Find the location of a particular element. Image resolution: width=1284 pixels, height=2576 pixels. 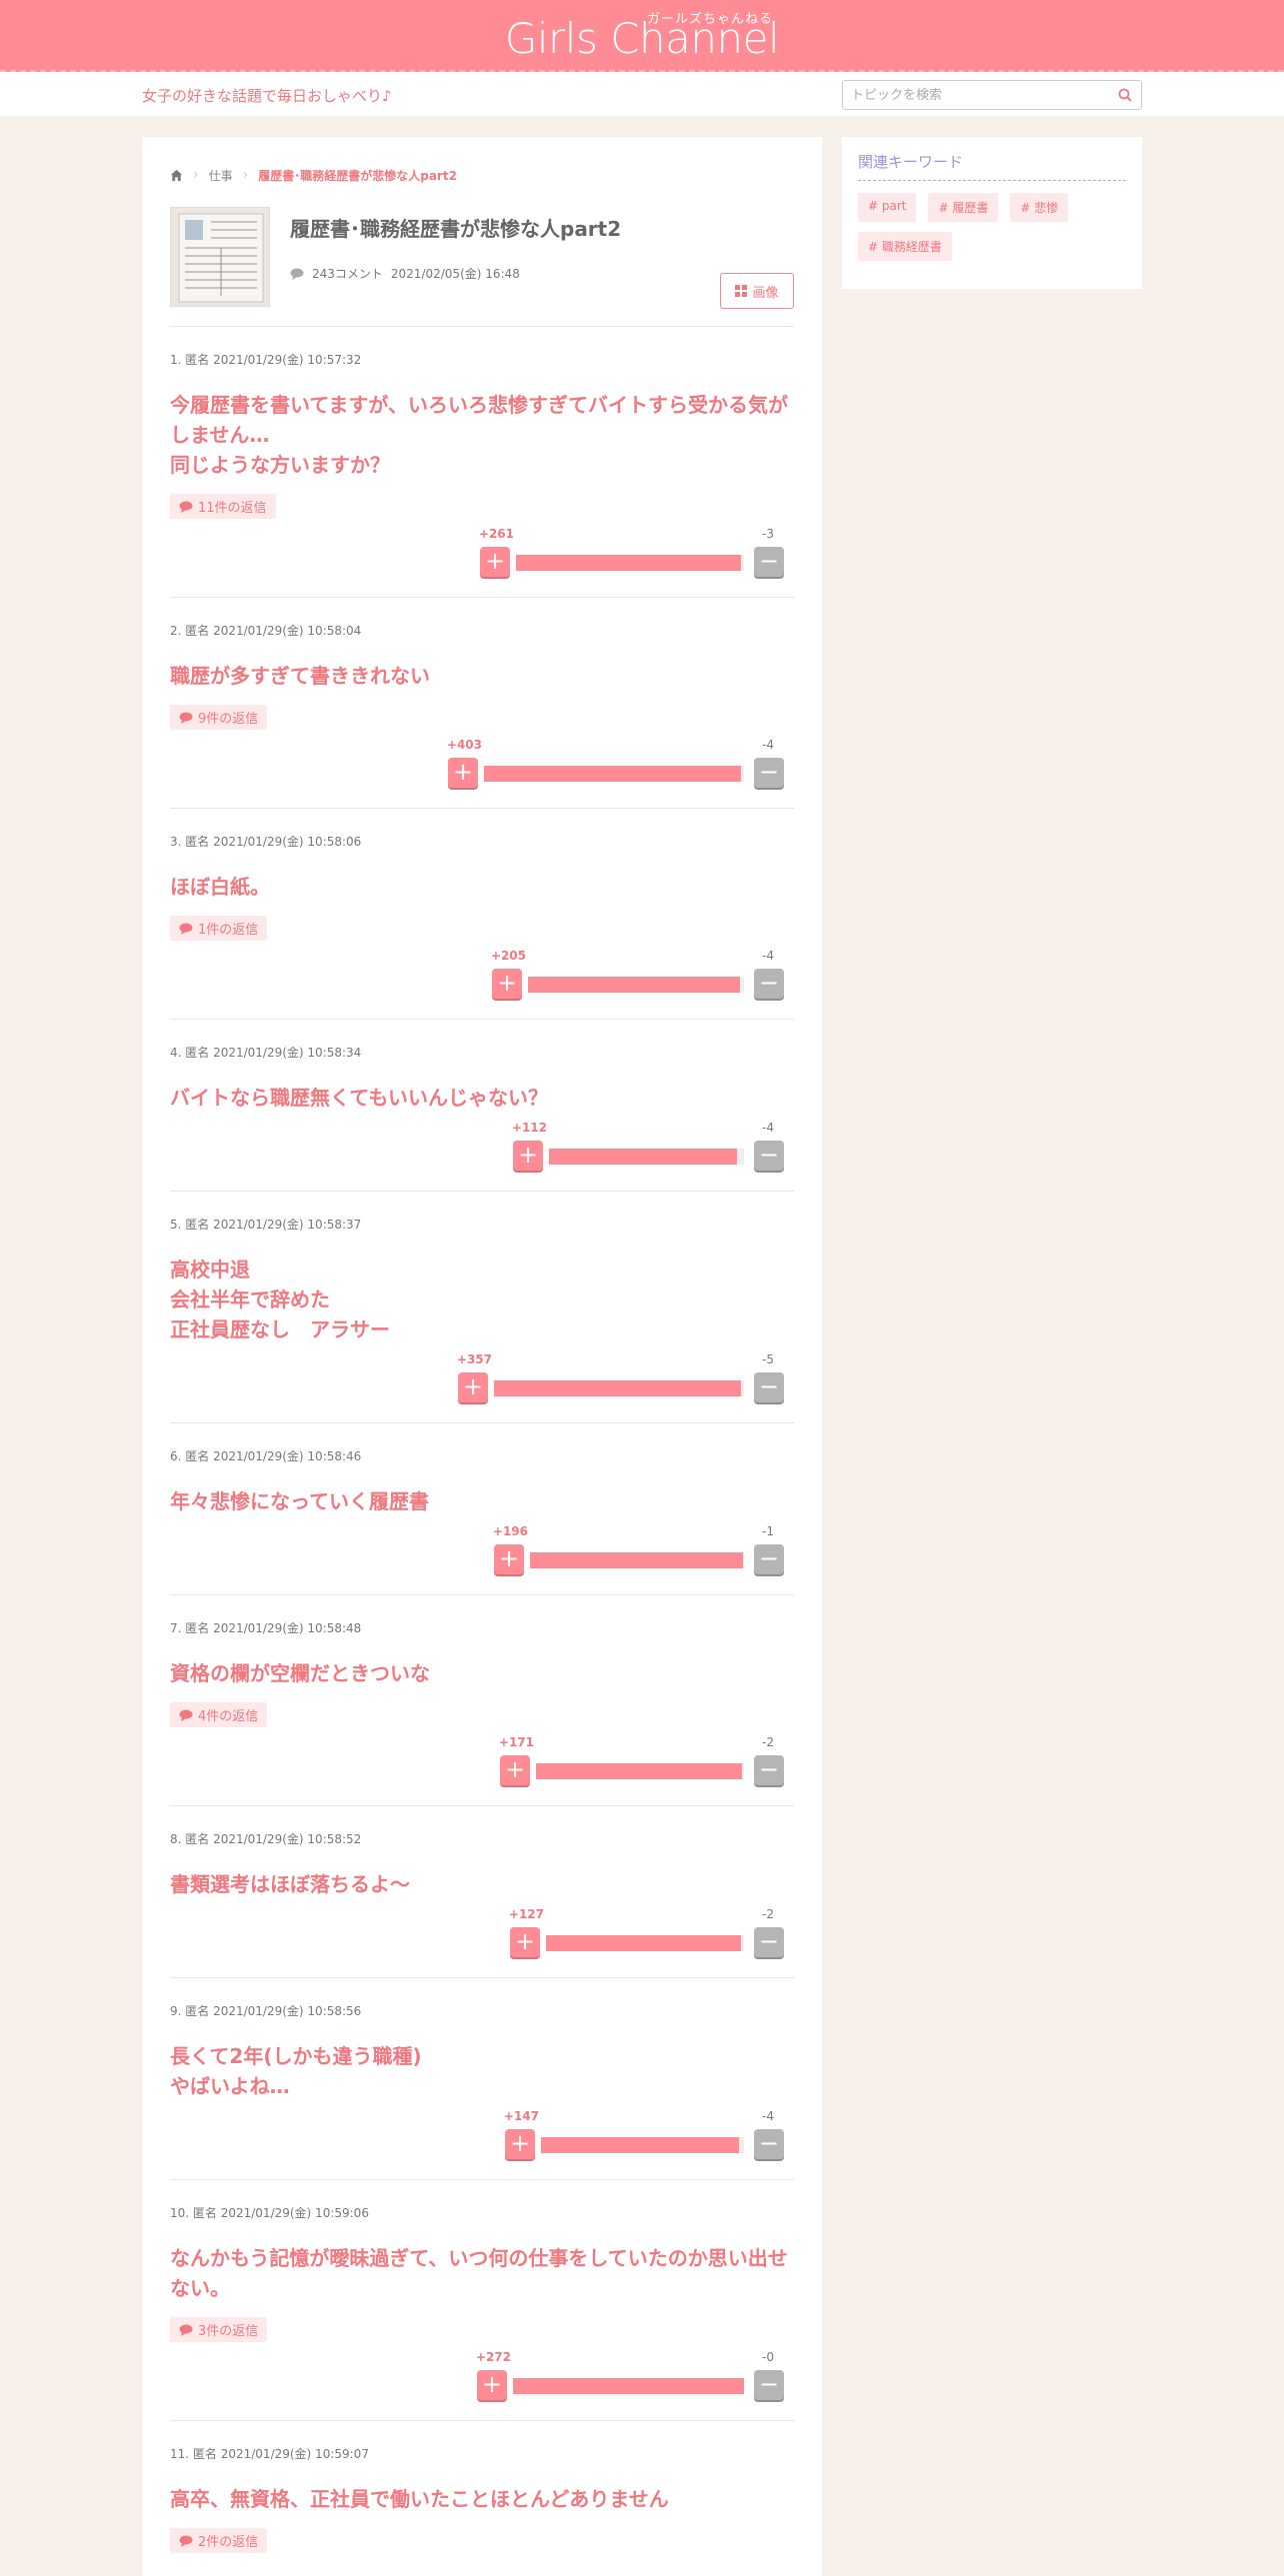

image-button: 画像 is located at coordinates (757, 291).